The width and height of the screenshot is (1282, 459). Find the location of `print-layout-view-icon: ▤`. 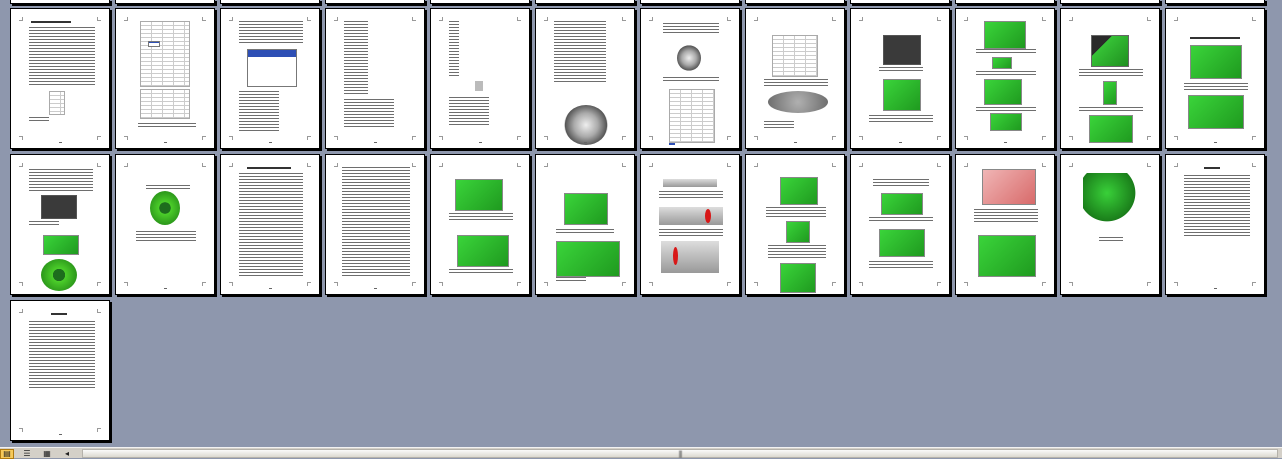

print-layout-view-icon: ▤ is located at coordinates (7, 453).